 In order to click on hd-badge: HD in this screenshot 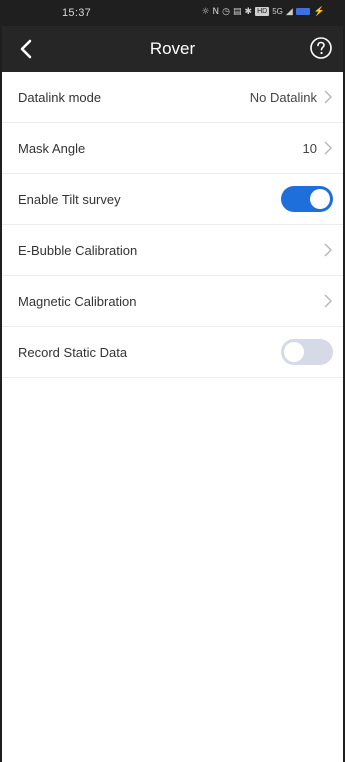, I will do `click(262, 11)`.